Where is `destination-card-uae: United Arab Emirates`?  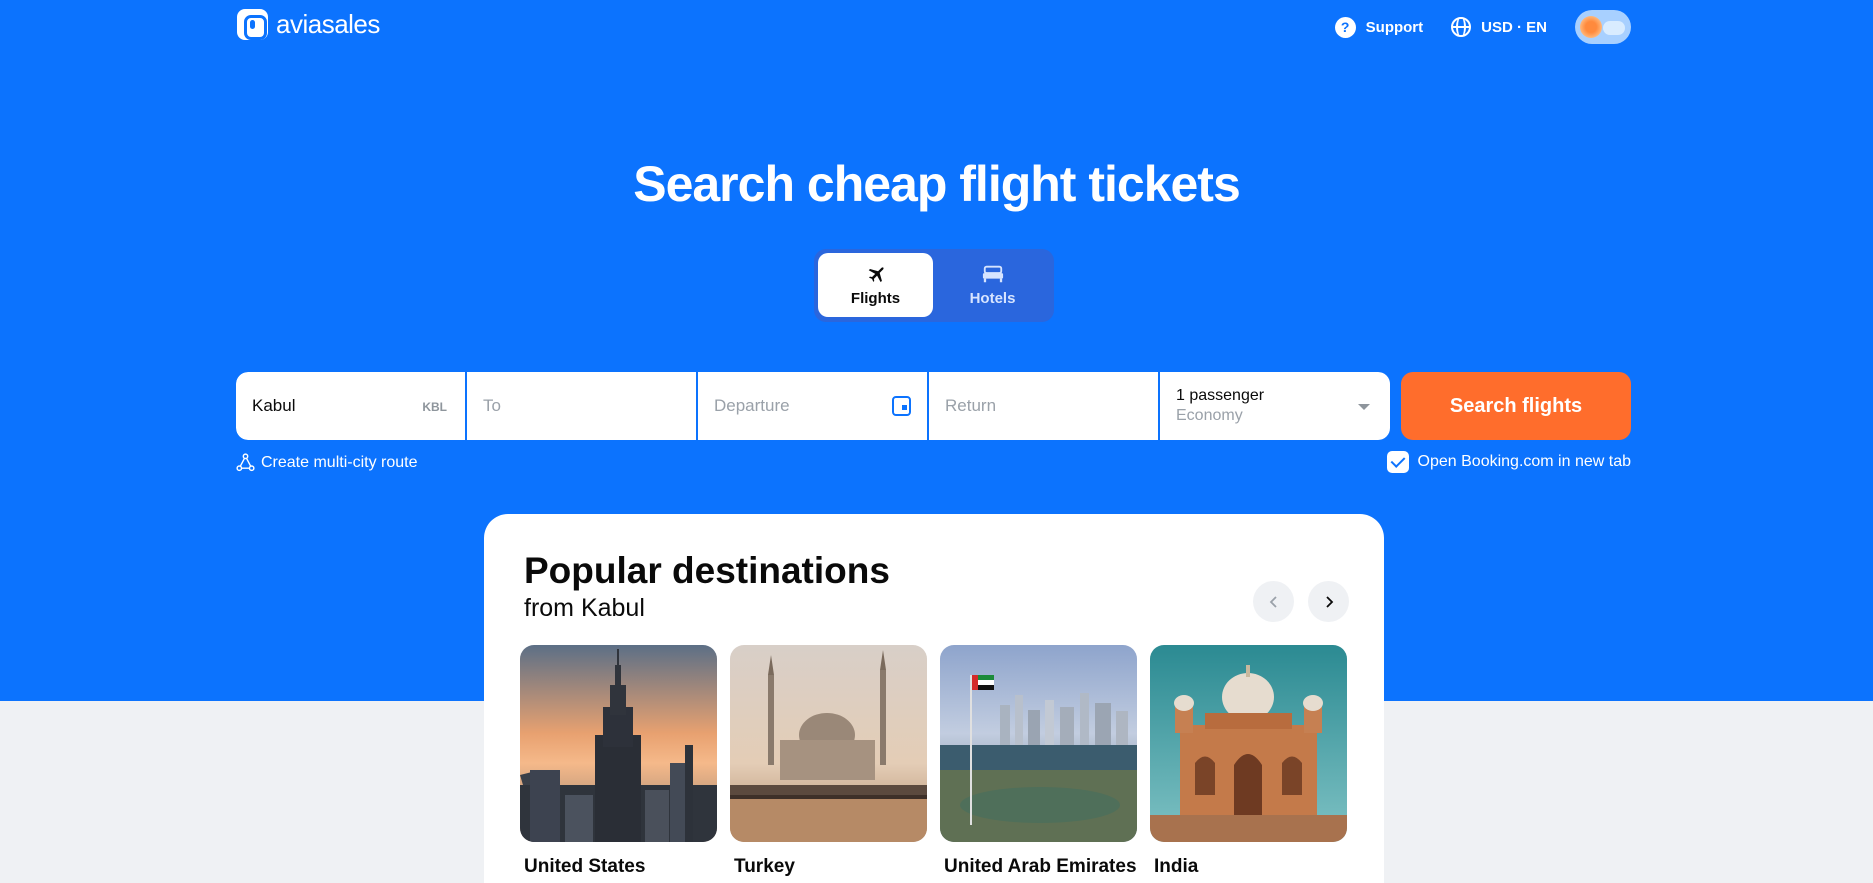 destination-card-uae: United Arab Emirates is located at coordinates (1038, 761).